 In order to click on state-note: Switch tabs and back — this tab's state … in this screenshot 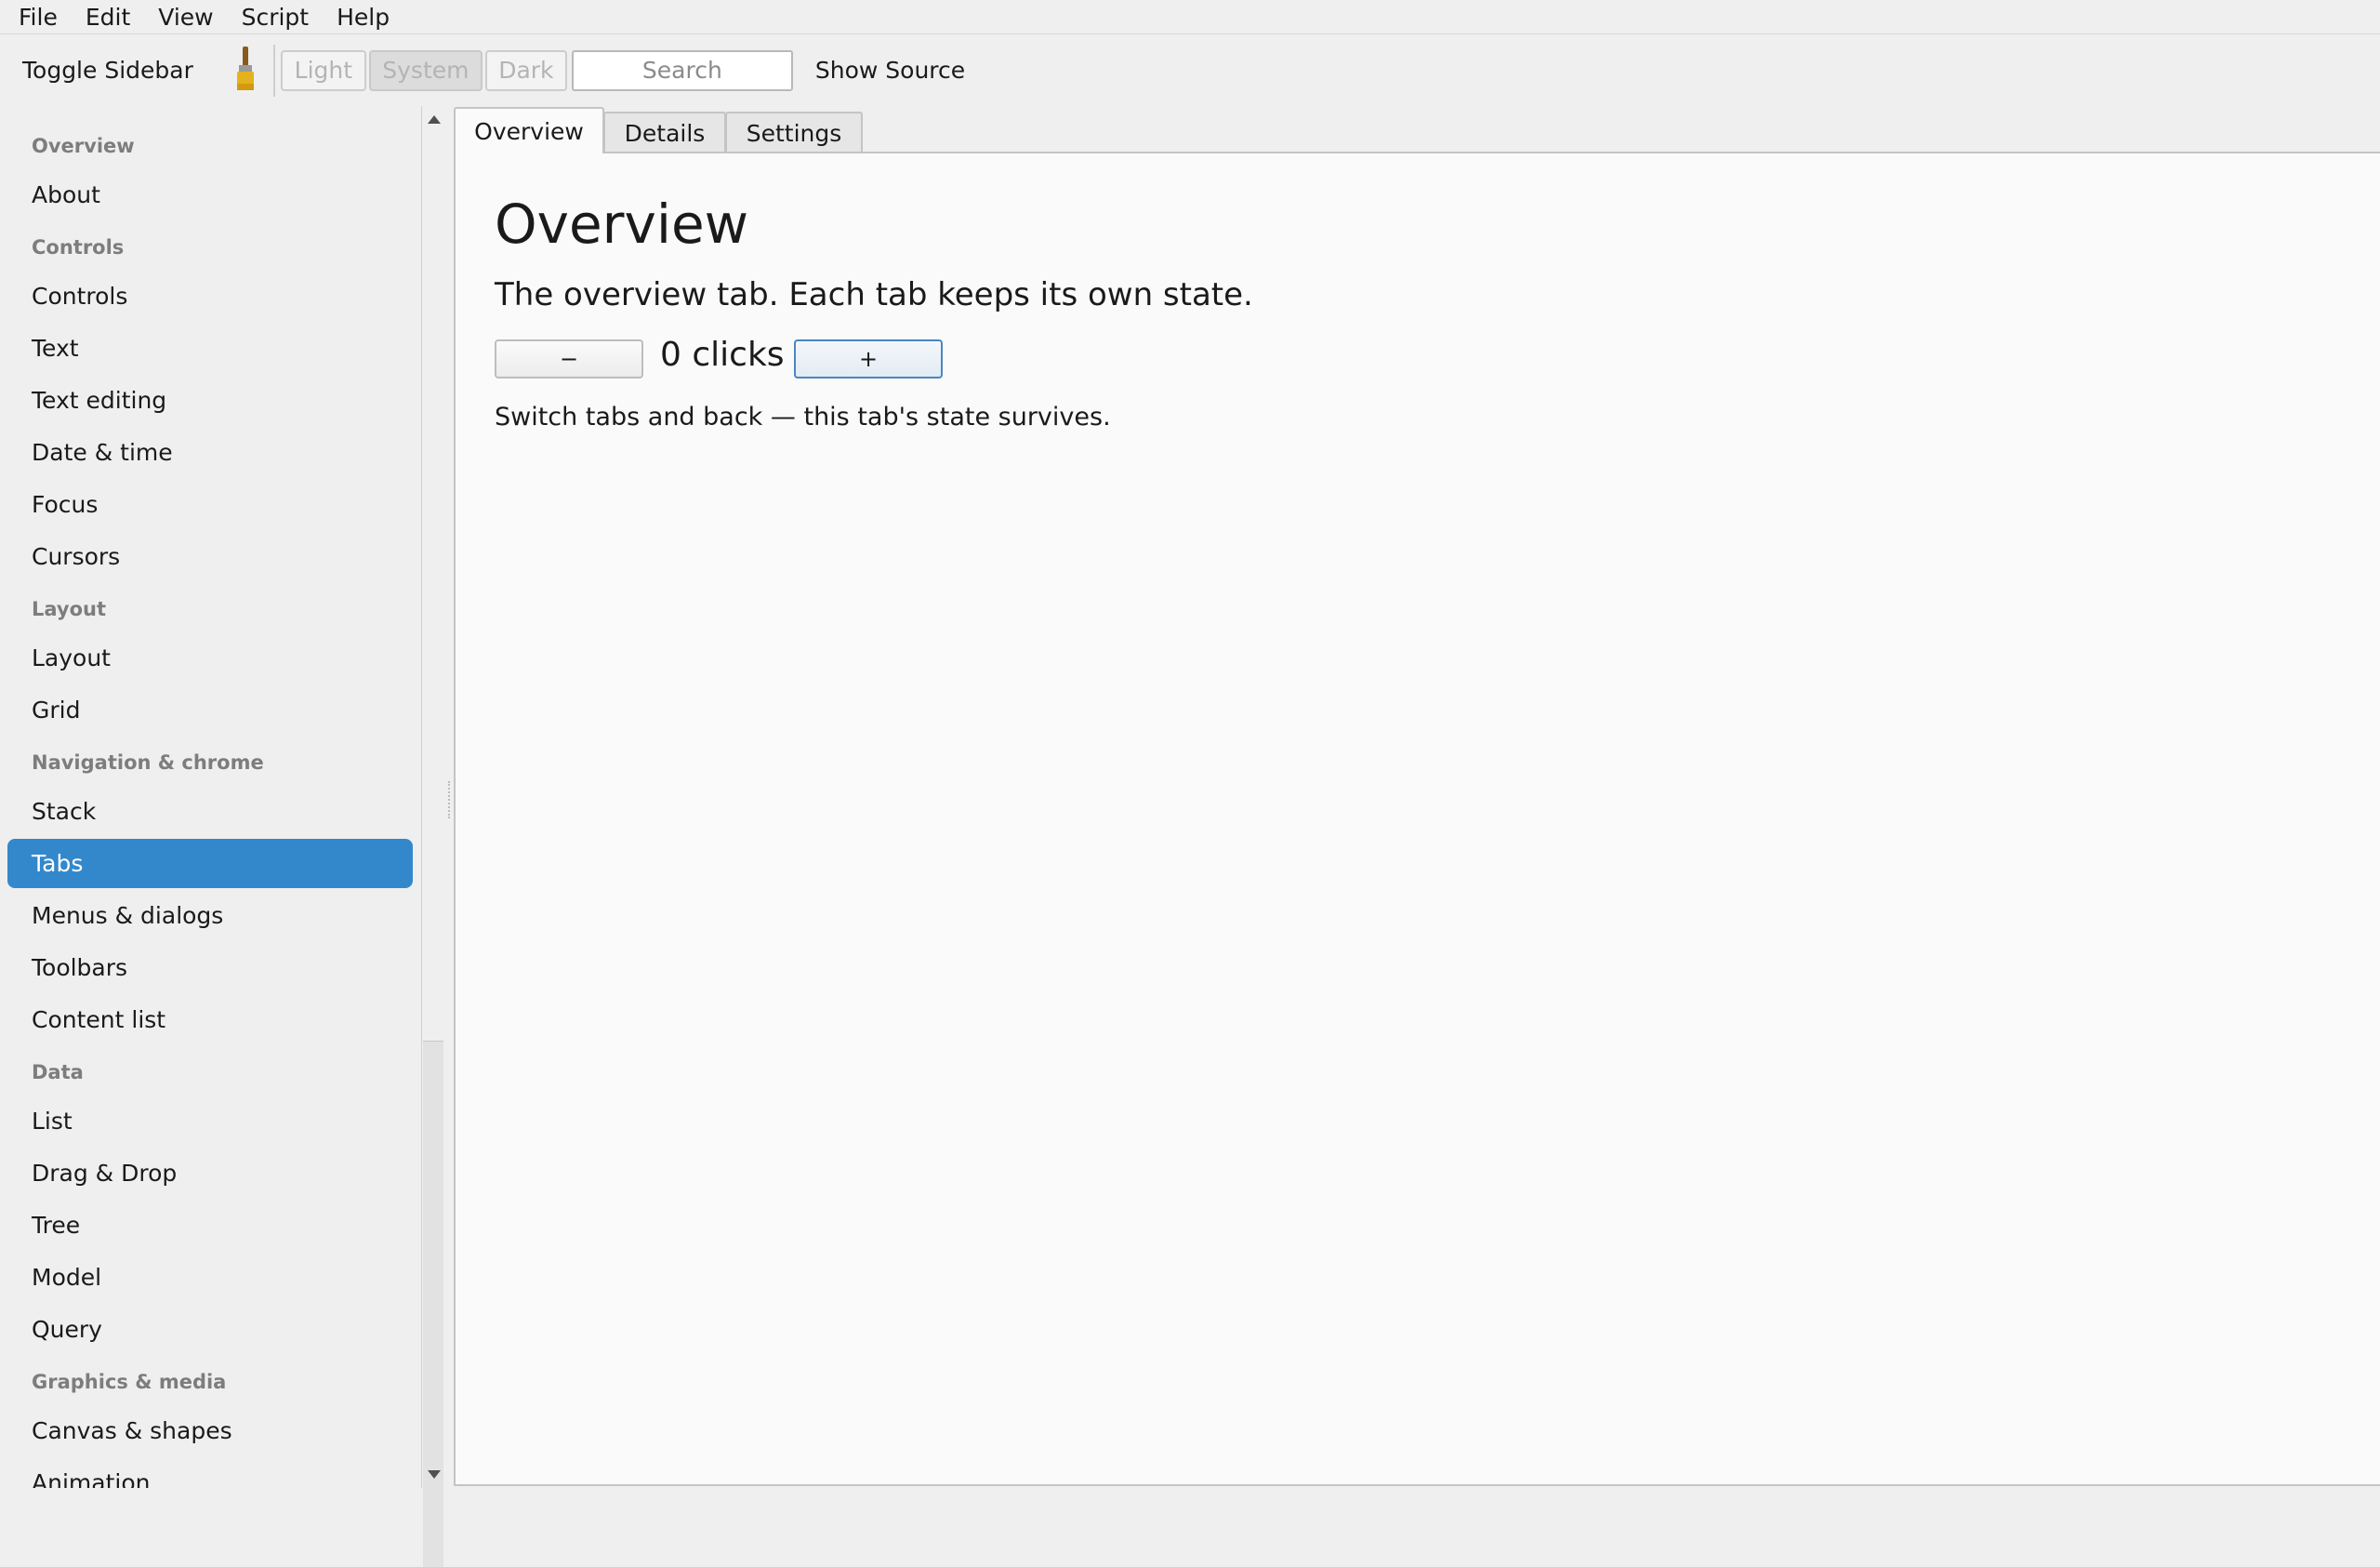, I will do `click(803, 417)`.